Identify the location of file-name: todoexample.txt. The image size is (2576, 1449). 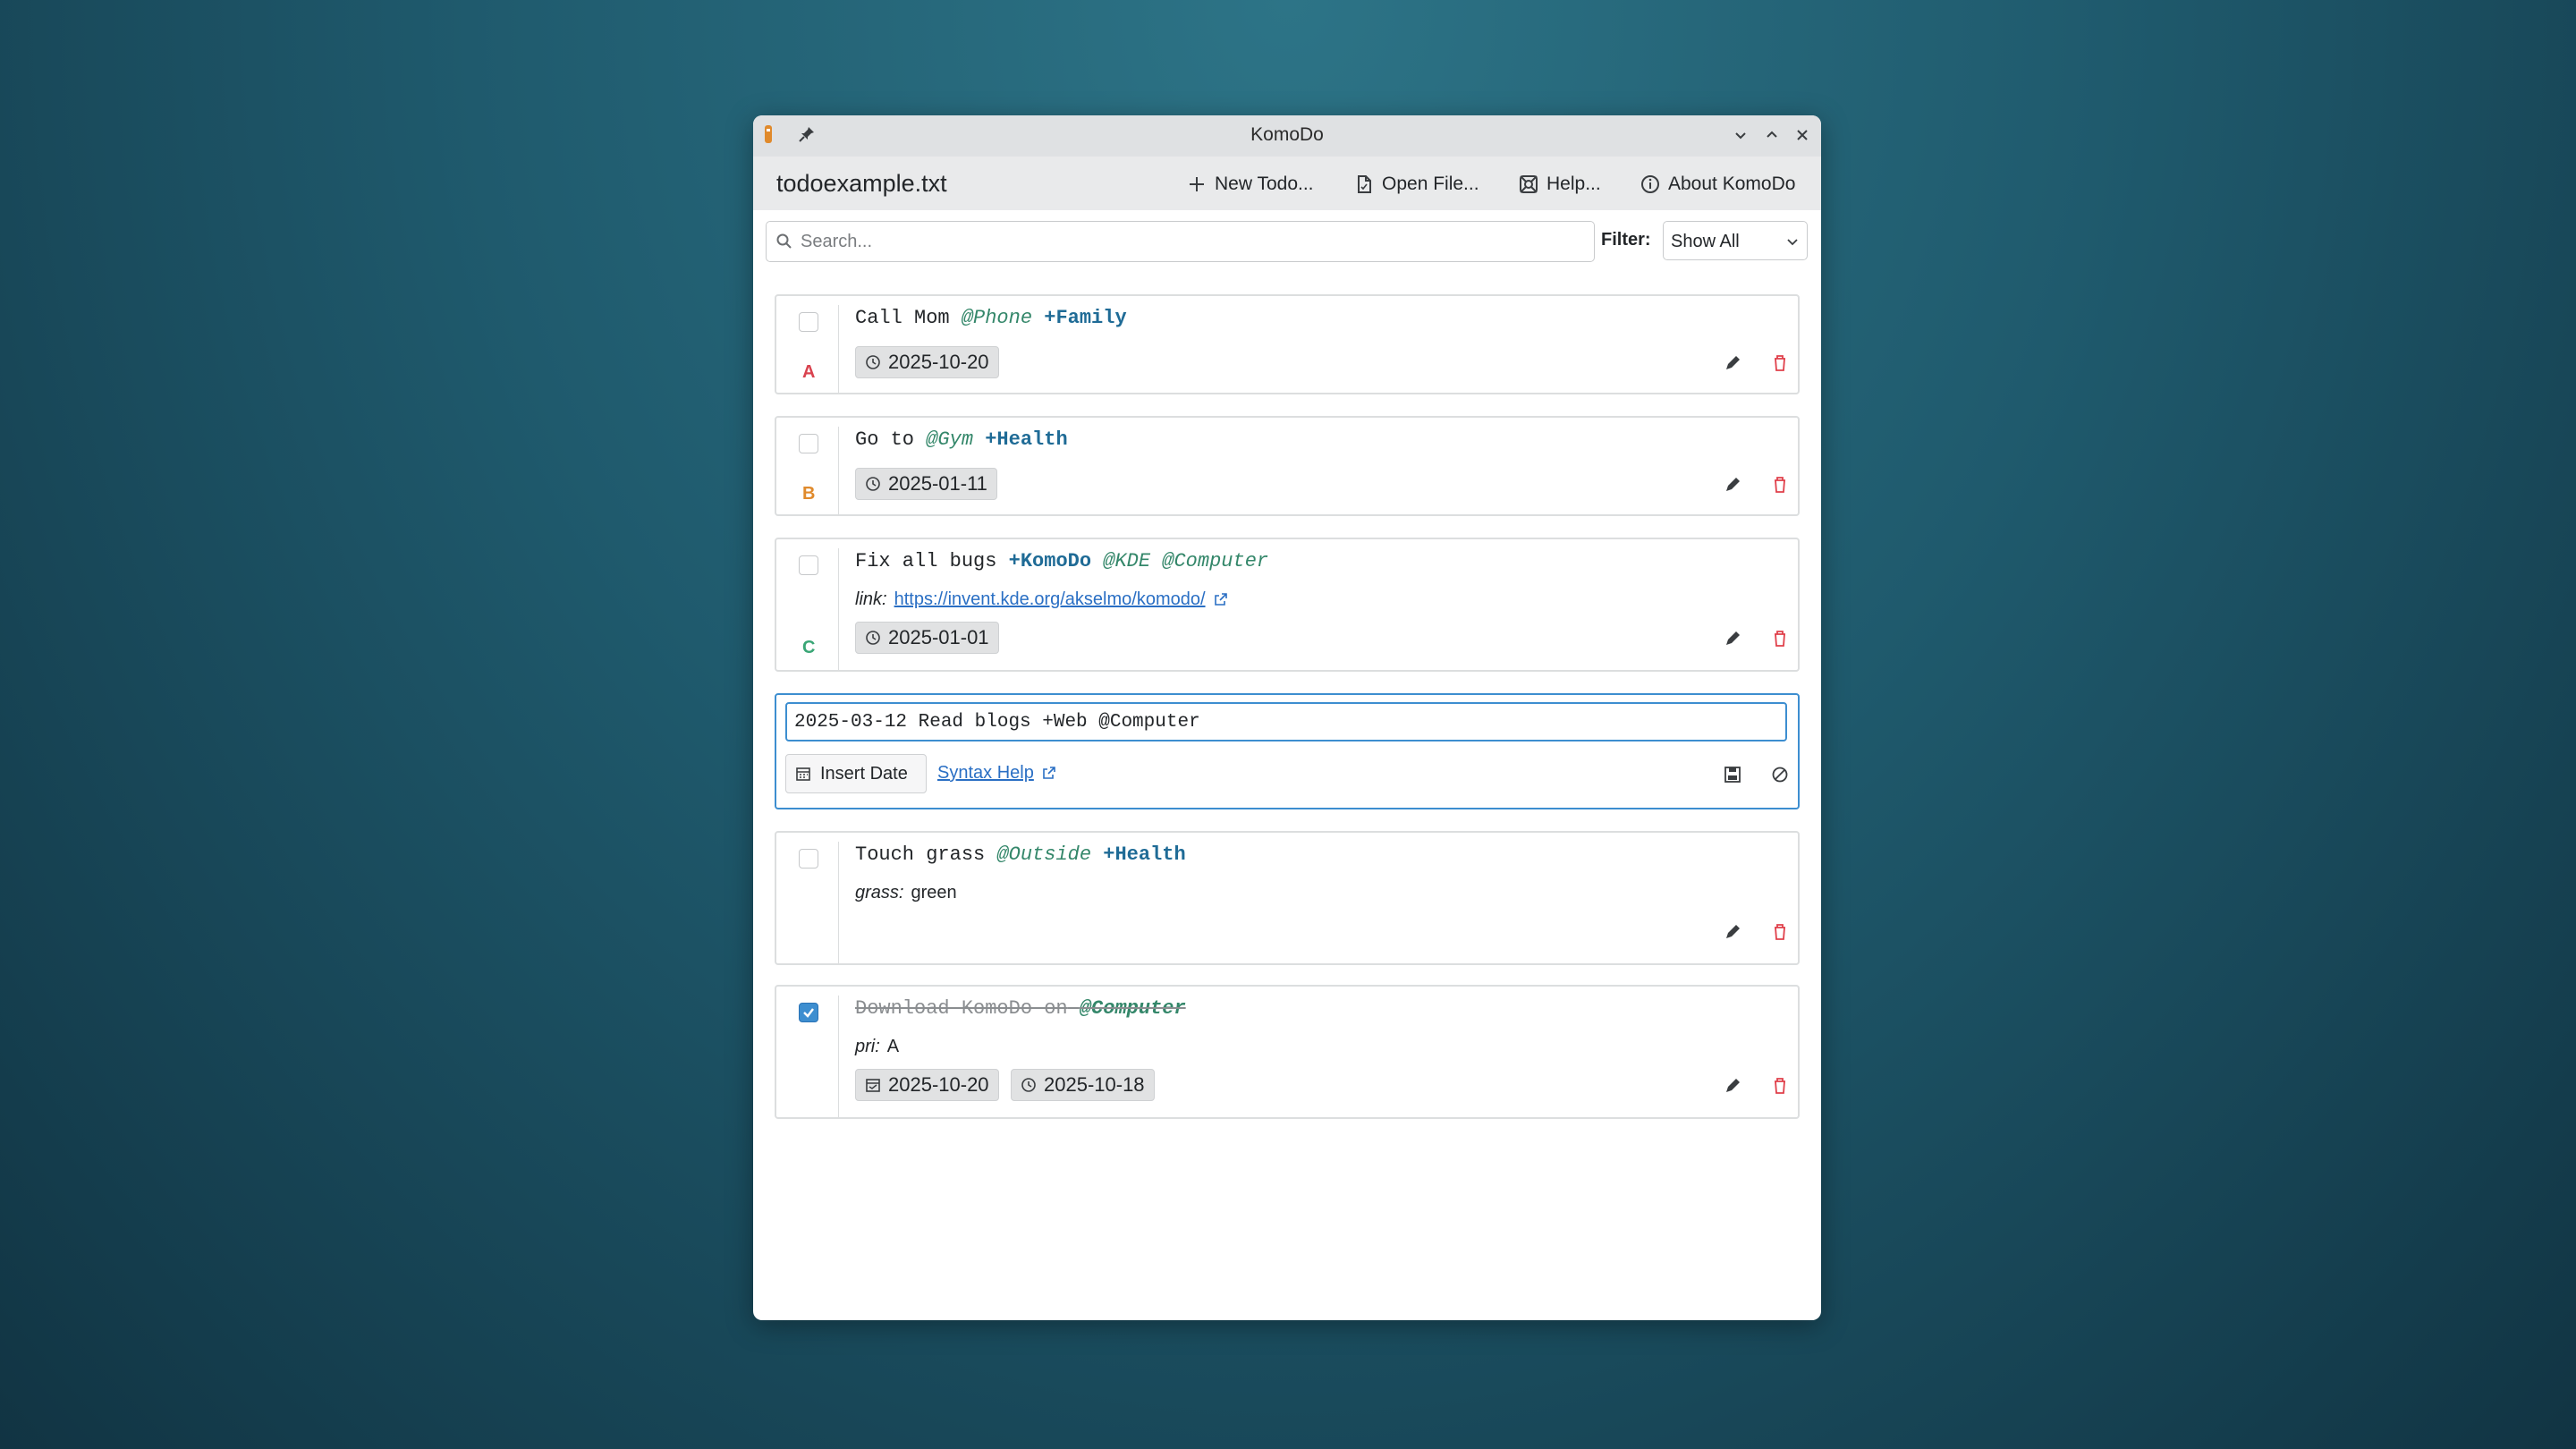
(861, 183).